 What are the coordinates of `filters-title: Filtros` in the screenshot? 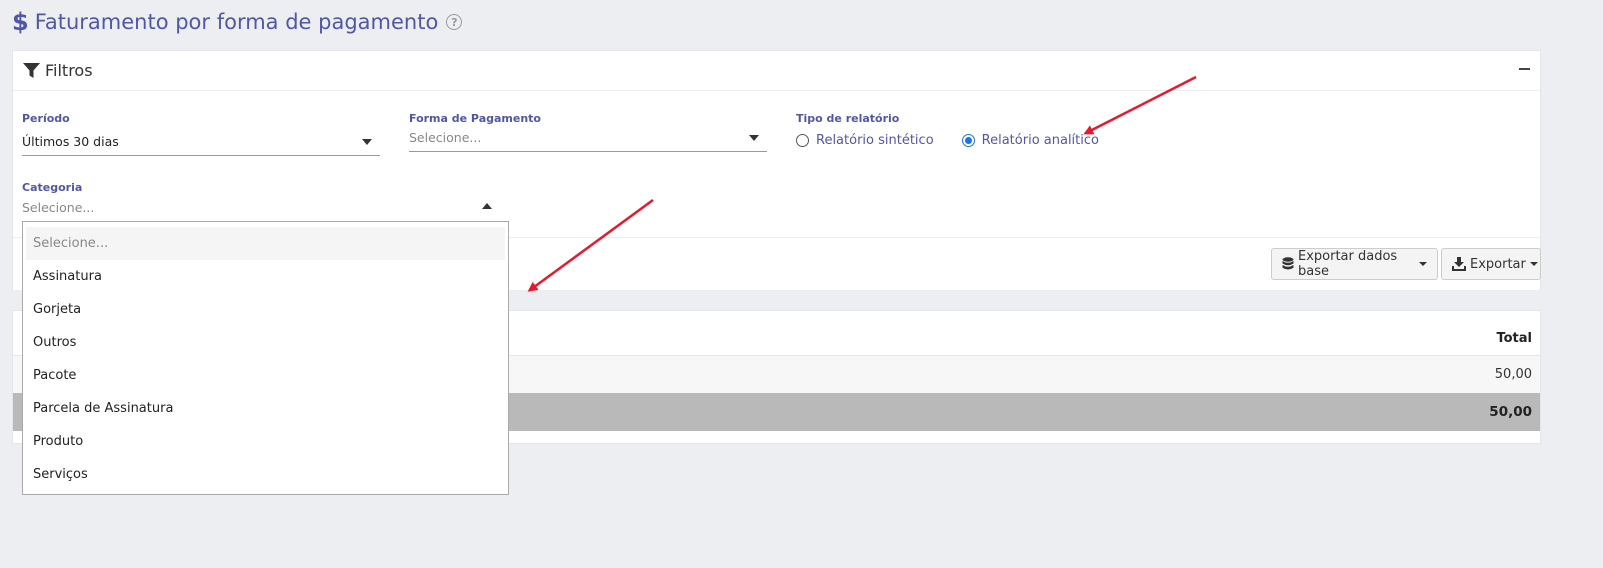 It's located at (69, 70).